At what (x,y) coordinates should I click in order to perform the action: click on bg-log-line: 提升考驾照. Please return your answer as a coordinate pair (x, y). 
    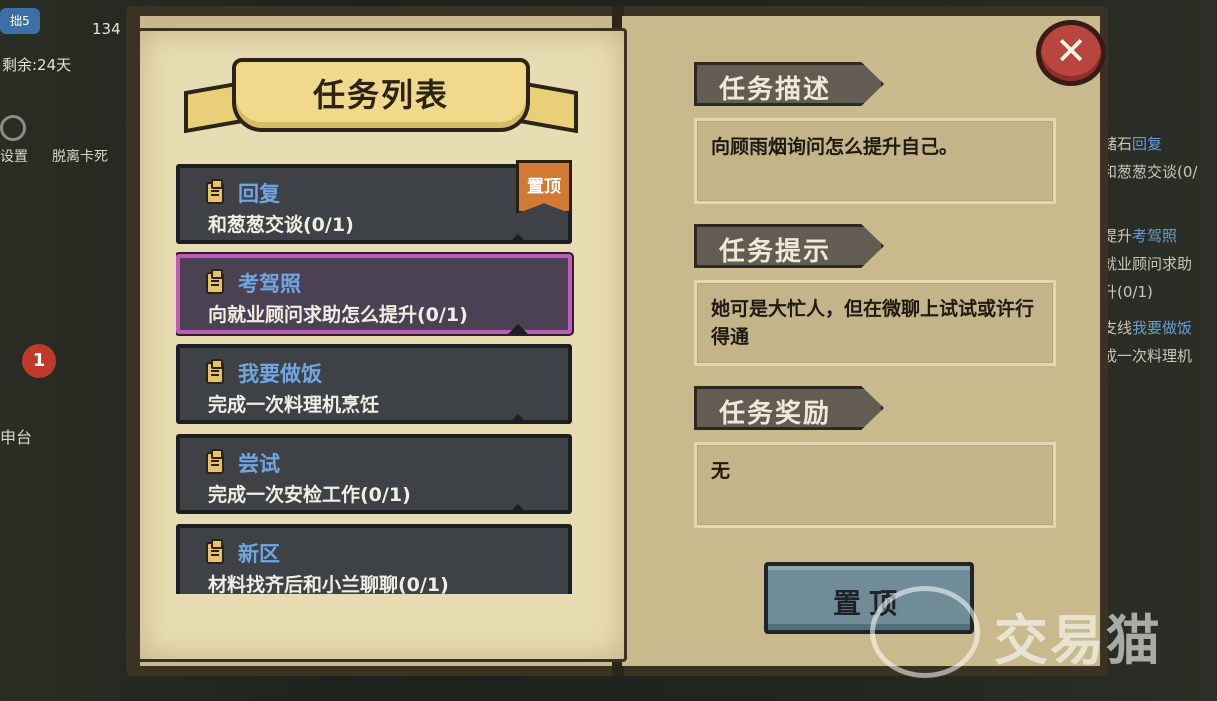
    Looking at the image, I should click on (1140, 236).